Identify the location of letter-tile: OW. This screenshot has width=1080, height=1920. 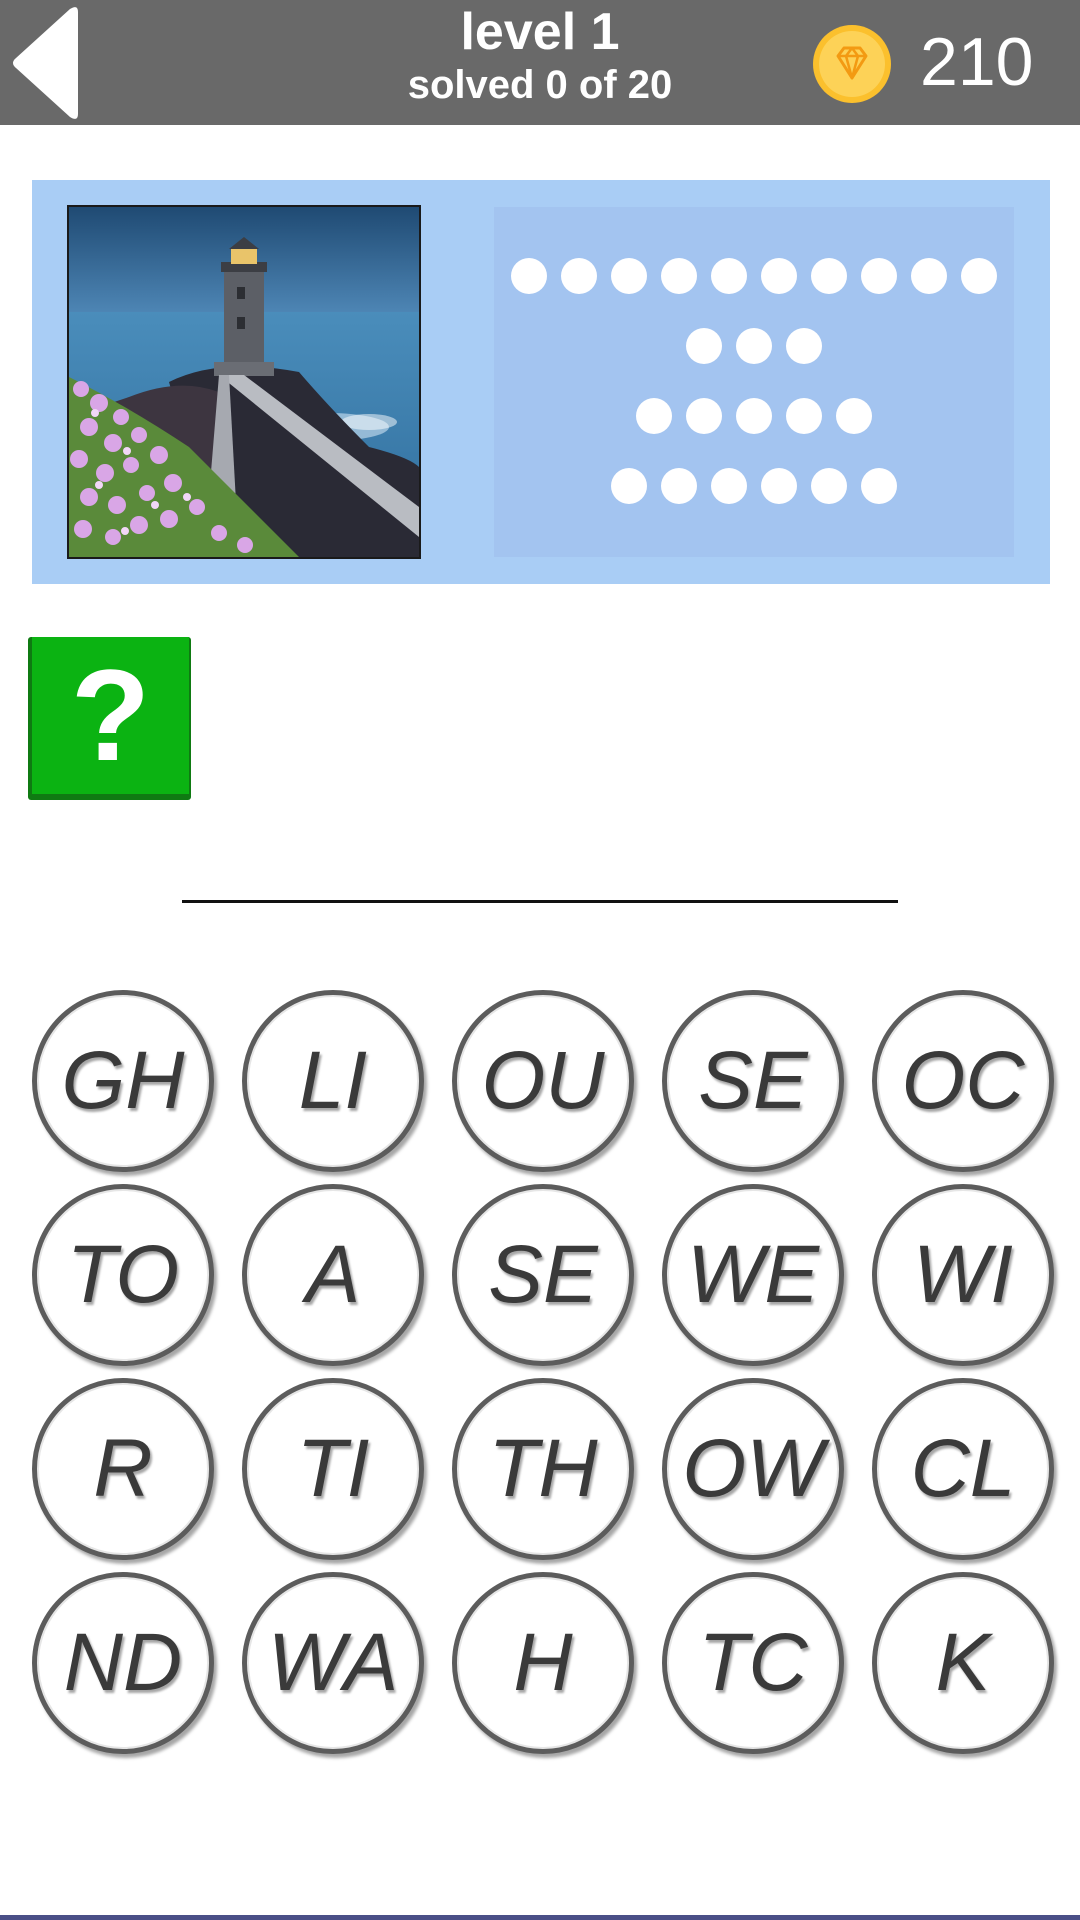
(753, 1469).